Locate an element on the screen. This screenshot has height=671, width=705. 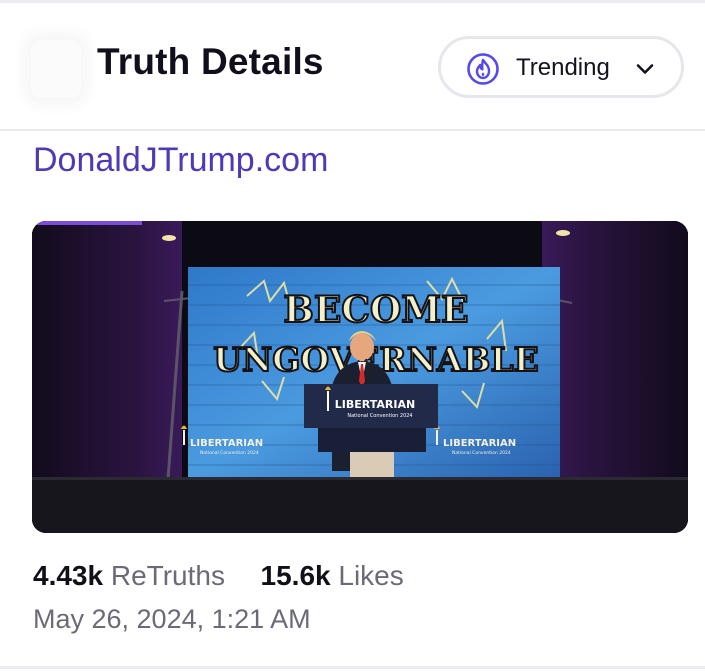
back-button is located at coordinates (56, 69).